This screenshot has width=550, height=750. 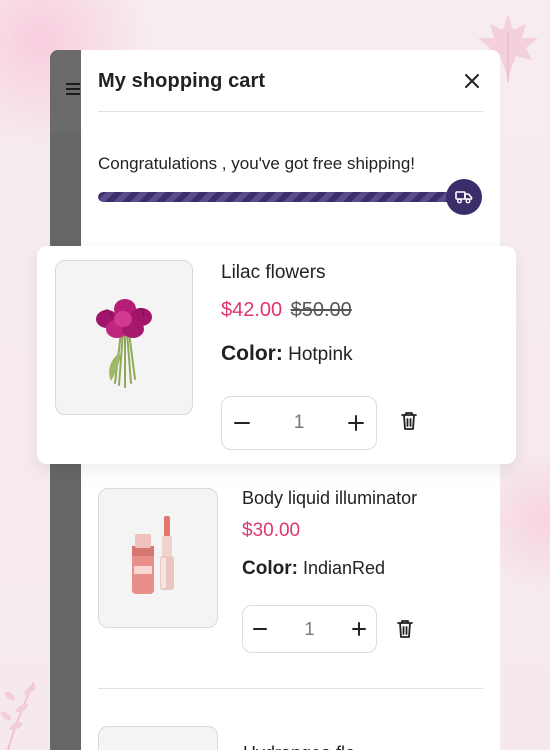 I want to click on item-divider, so click(x=290, y=688).